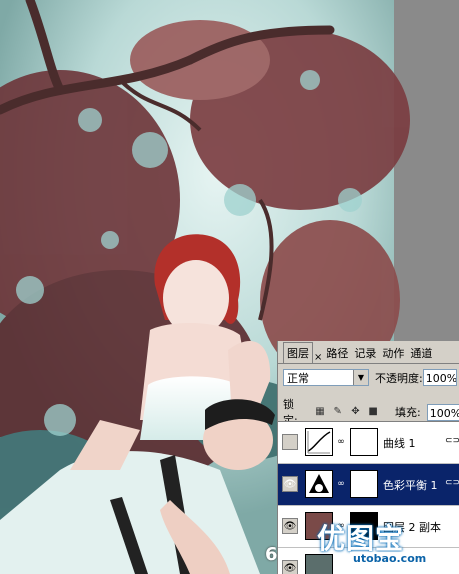  What do you see at coordinates (360, 377) in the screenshot?
I see `chevron-down-icon: ▼` at bounding box center [360, 377].